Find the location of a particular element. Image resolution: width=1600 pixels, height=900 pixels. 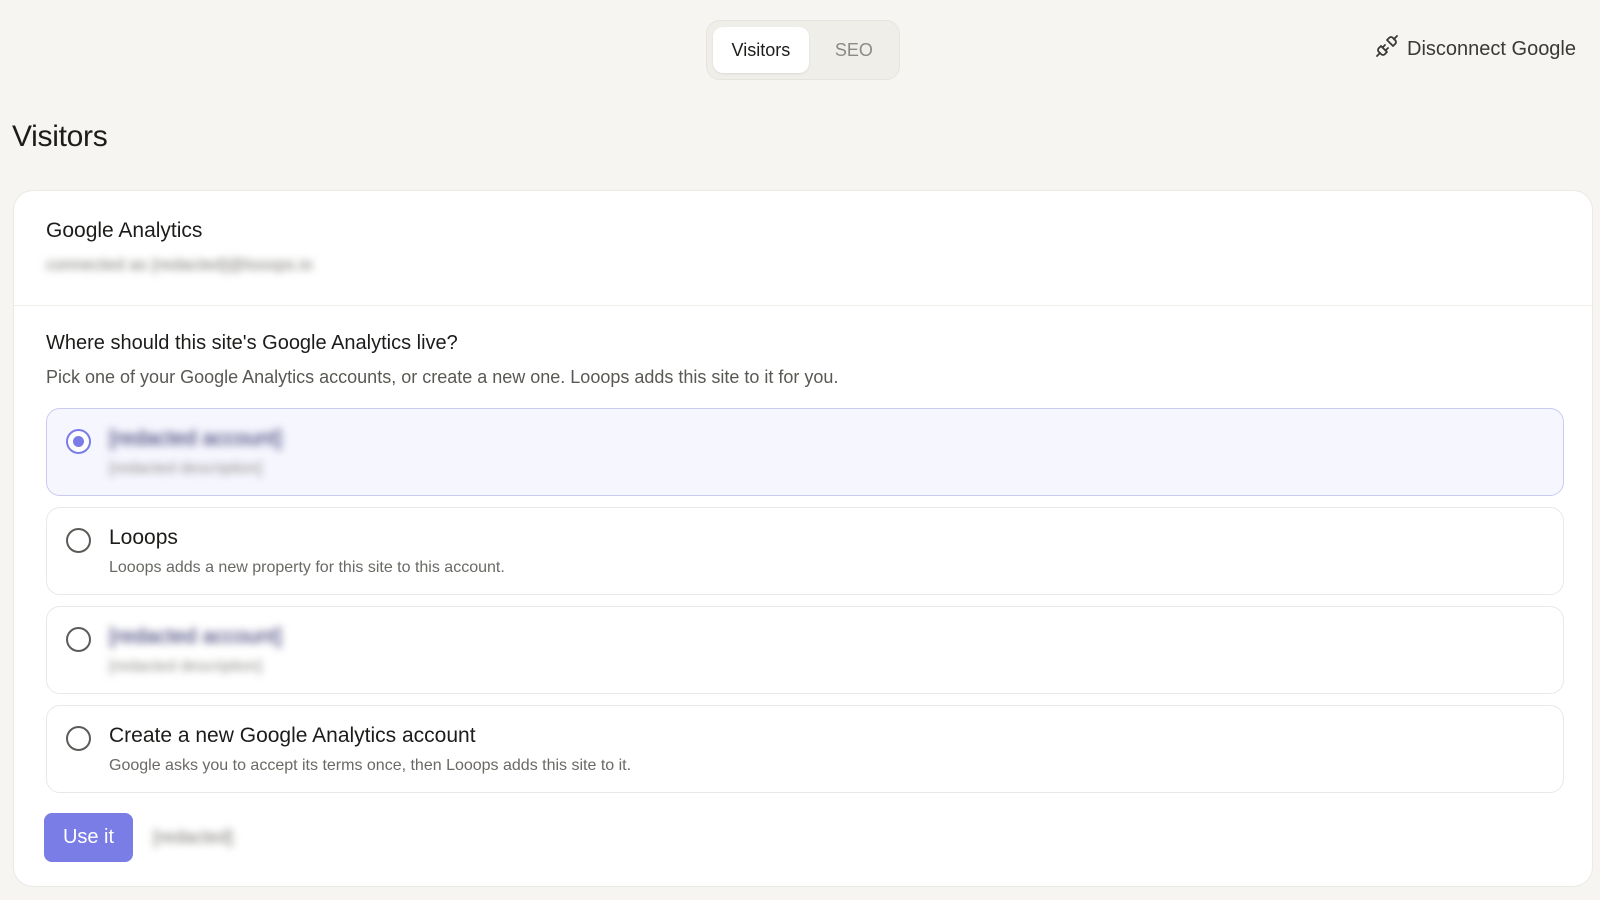

card-title: Google Analytics is located at coordinates (124, 230).